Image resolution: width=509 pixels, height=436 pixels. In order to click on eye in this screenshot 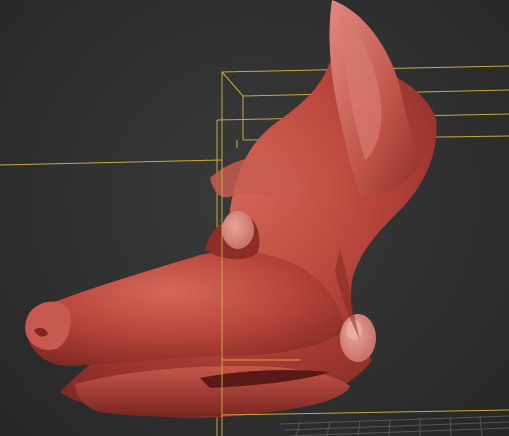, I will do `click(238, 230)`.